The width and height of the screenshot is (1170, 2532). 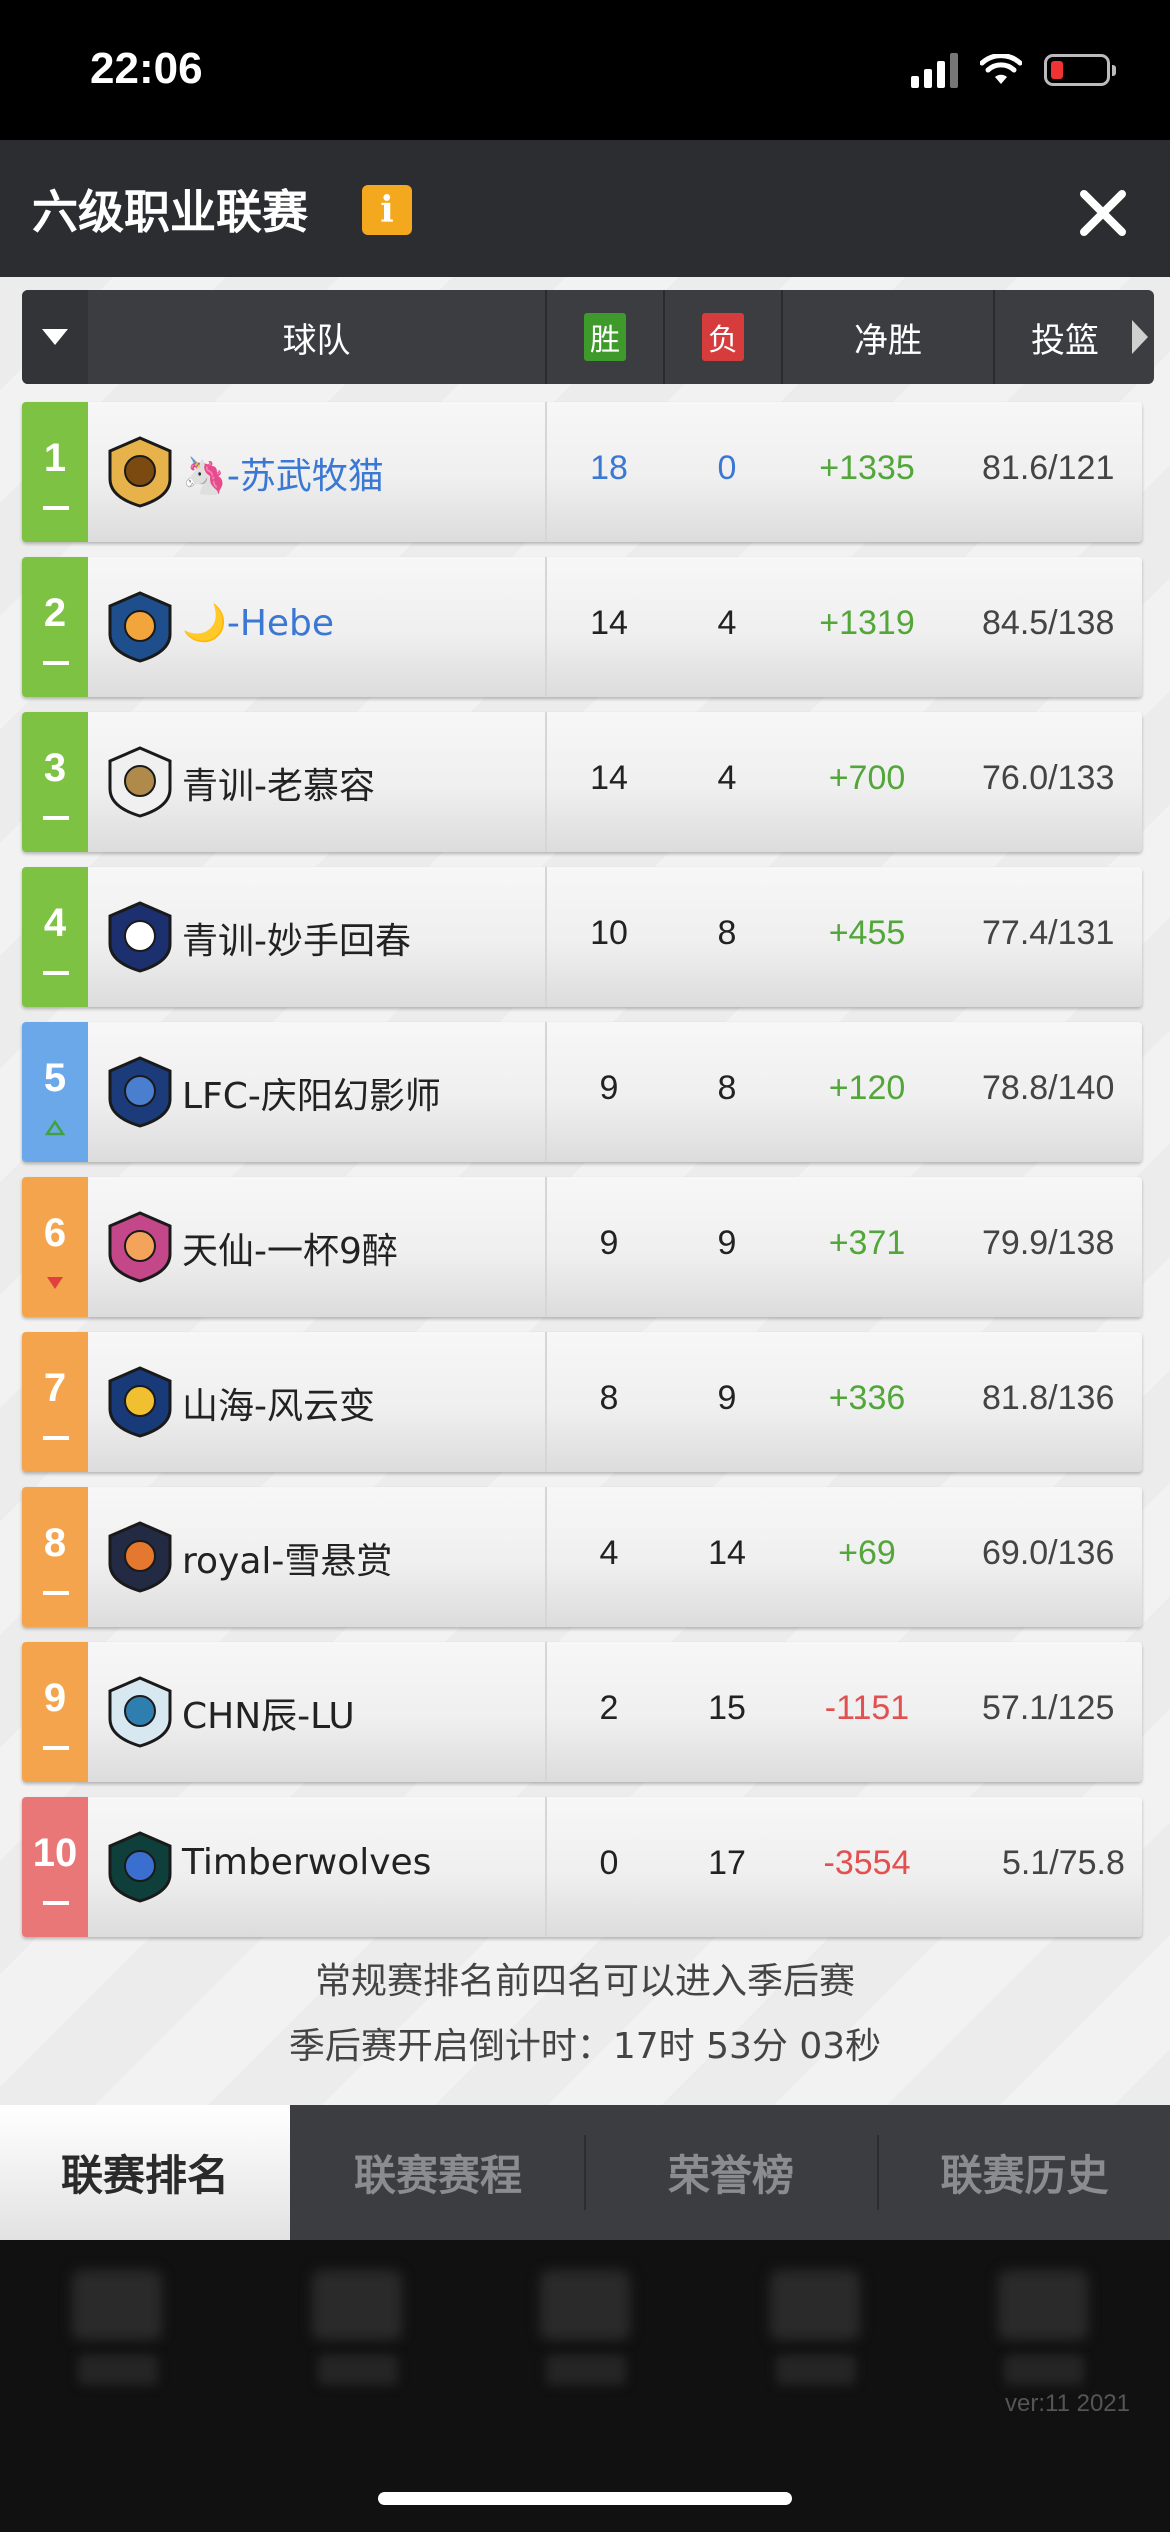 What do you see at coordinates (582, 627) in the screenshot?
I see `table-row: 2 🌙-Hebe 14 4 +1319 84.5/138` at bounding box center [582, 627].